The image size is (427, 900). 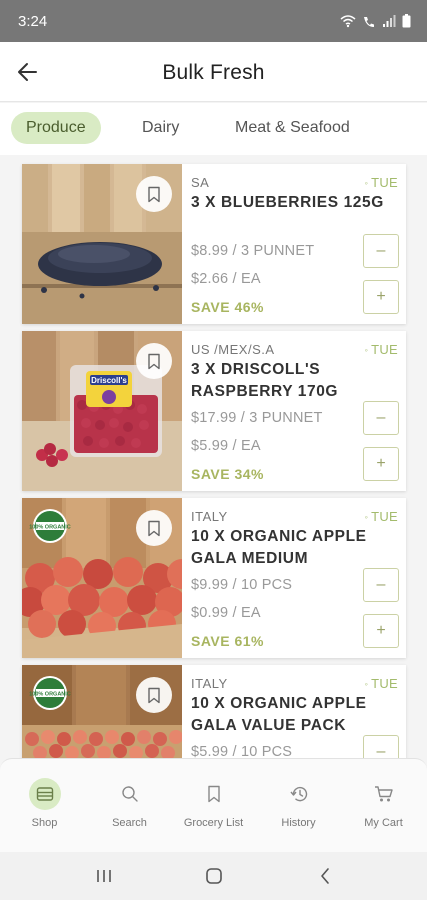 What do you see at coordinates (257, 418) in the screenshot?
I see `pack-price: $17.99 / 3 PUNNET` at bounding box center [257, 418].